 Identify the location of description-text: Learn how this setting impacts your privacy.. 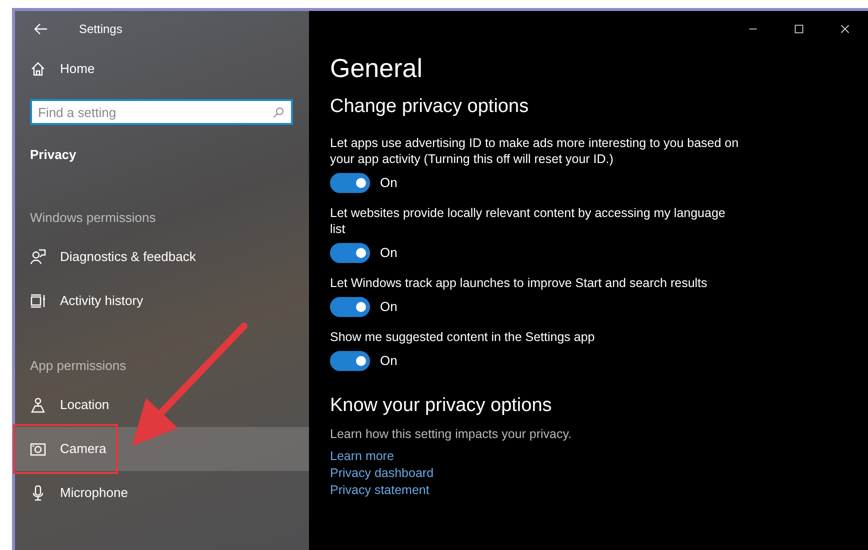
(451, 434).